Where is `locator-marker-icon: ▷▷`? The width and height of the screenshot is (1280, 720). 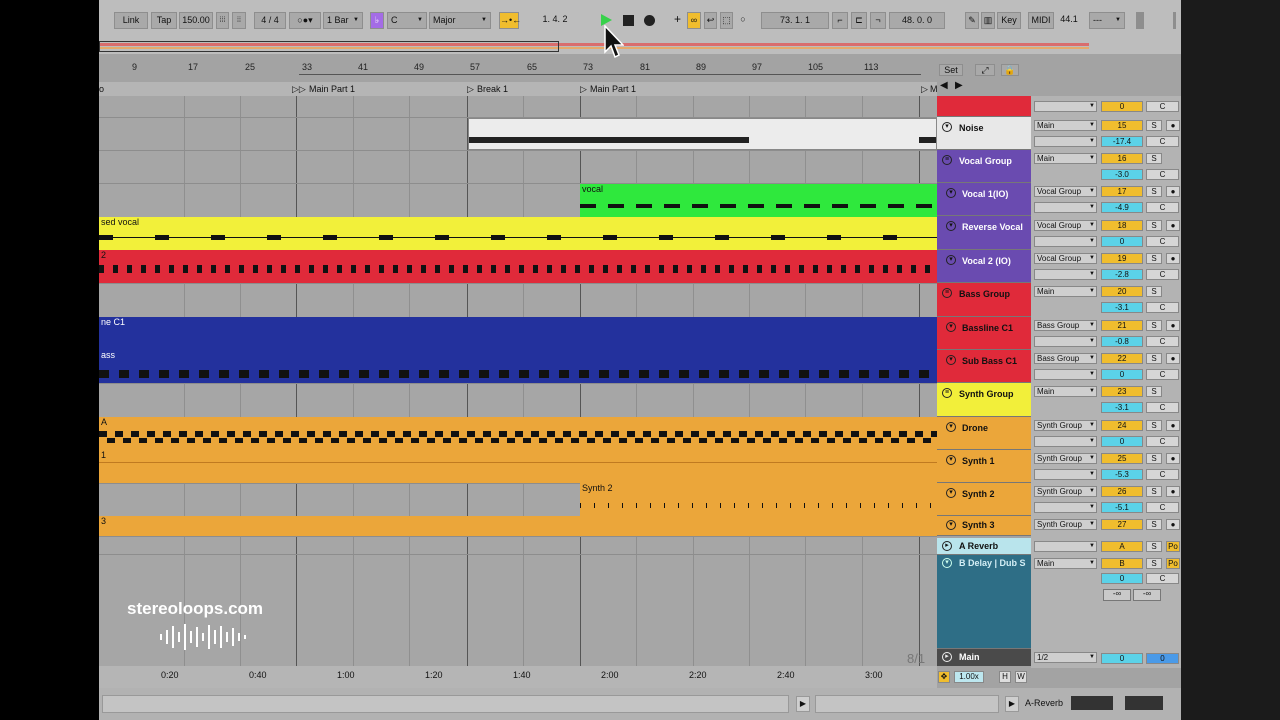 locator-marker-icon: ▷▷ is located at coordinates (299, 89).